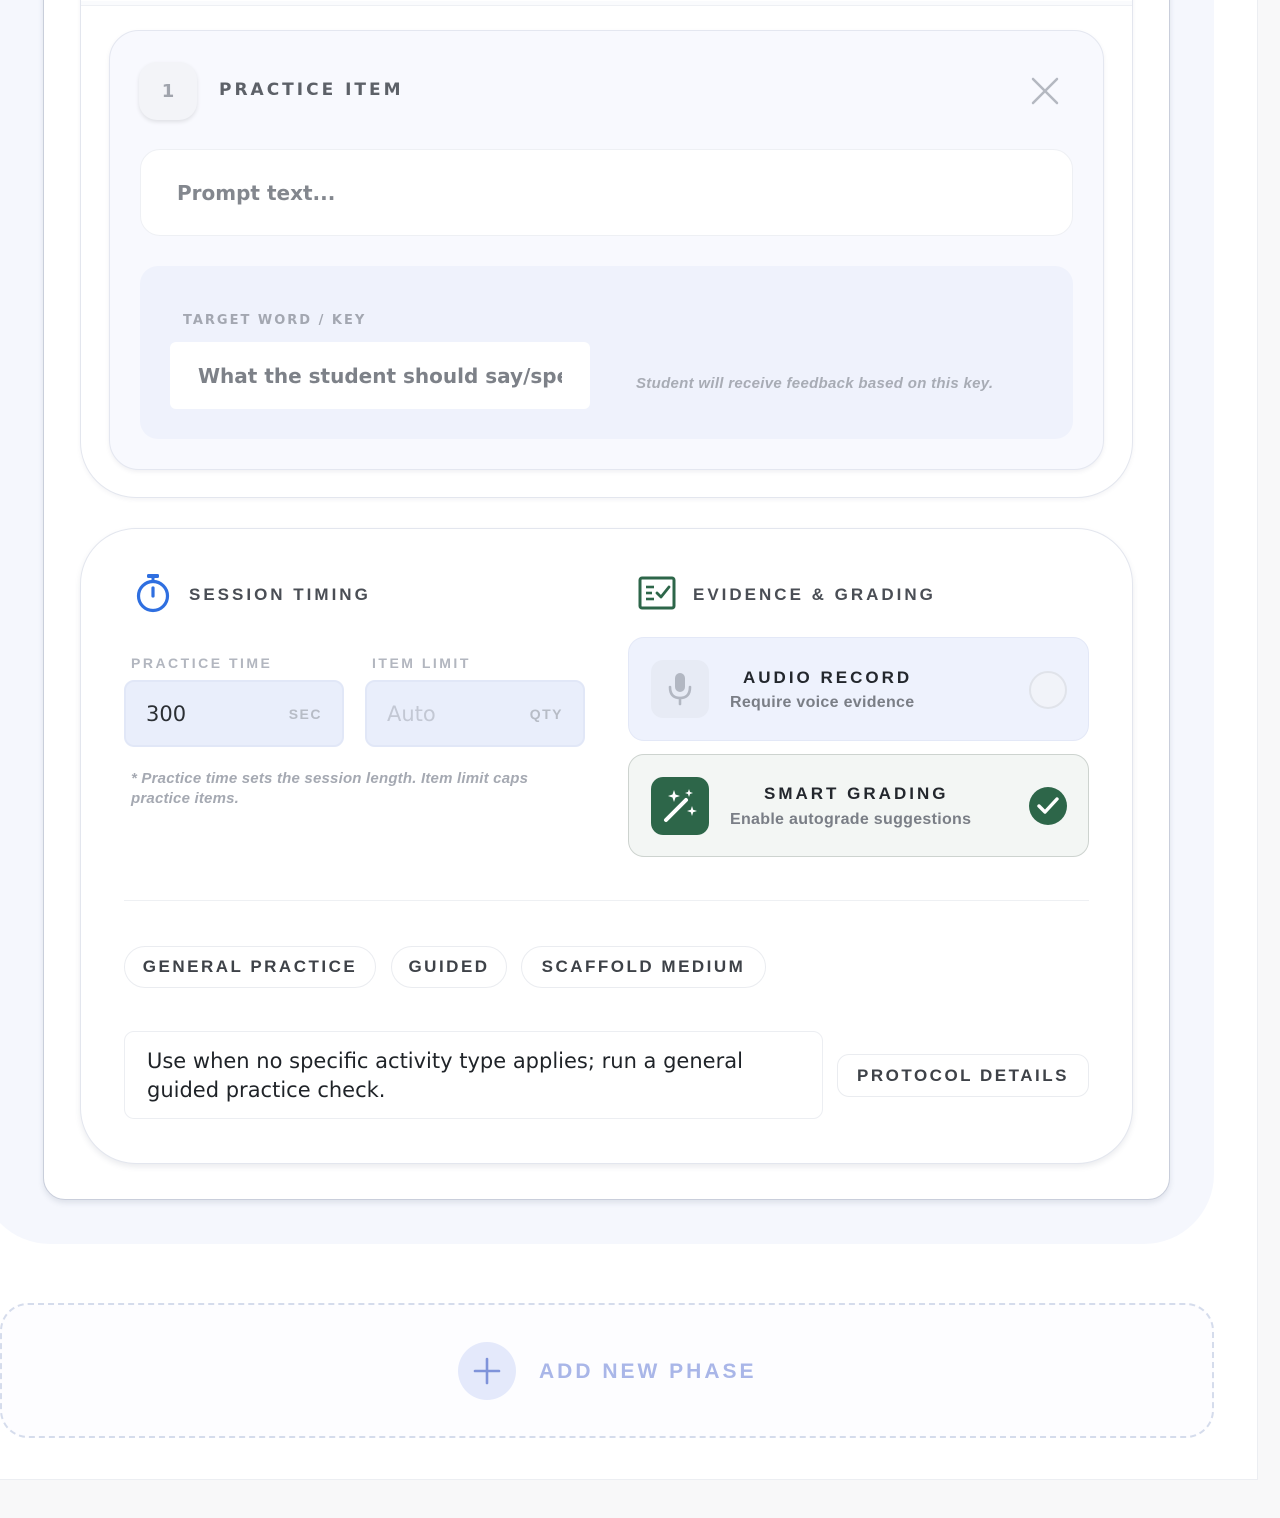 Image resolution: width=1280 pixels, height=1518 pixels. I want to click on audio-icon-tile, so click(680, 689).